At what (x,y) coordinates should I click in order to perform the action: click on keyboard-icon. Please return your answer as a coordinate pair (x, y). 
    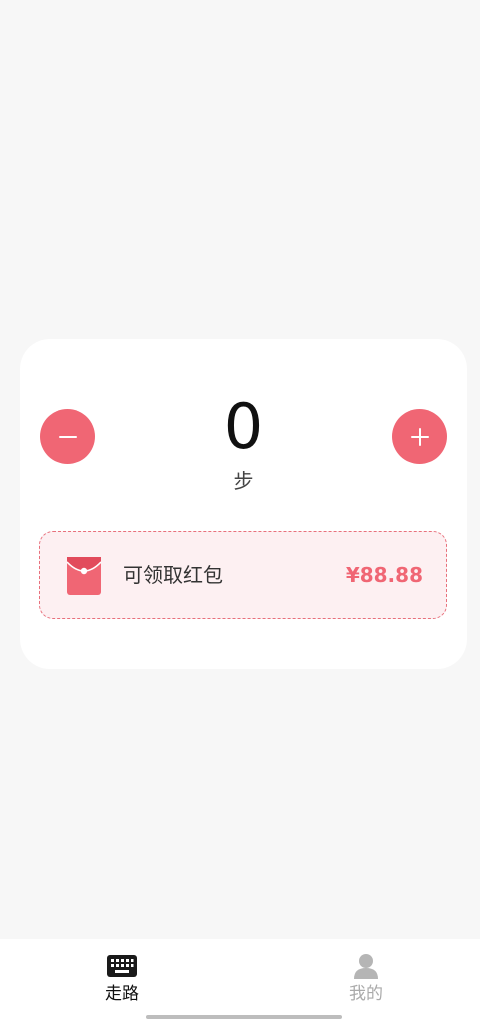
    Looking at the image, I should click on (122, 966).